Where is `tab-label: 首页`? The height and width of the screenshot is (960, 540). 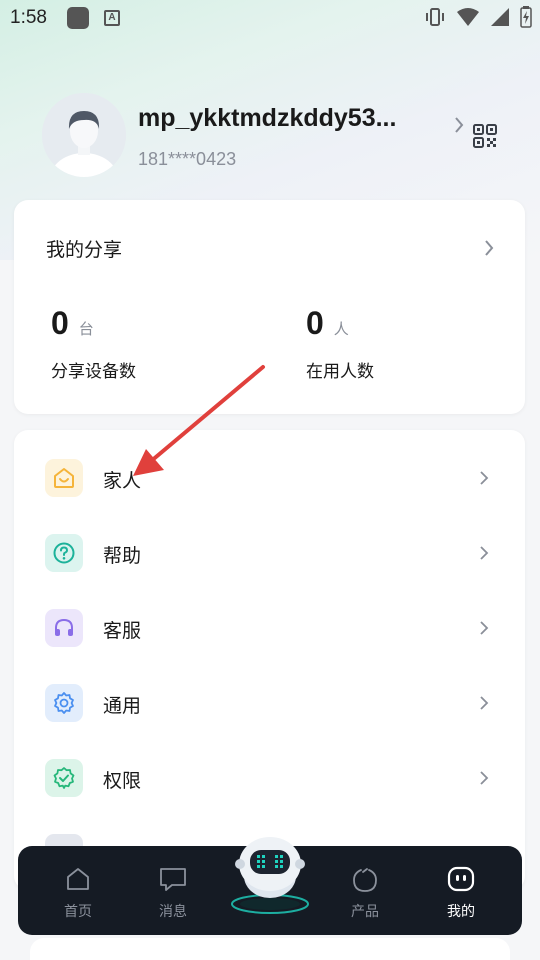 tab-label: 首页 is located at coordinates (78, 912).